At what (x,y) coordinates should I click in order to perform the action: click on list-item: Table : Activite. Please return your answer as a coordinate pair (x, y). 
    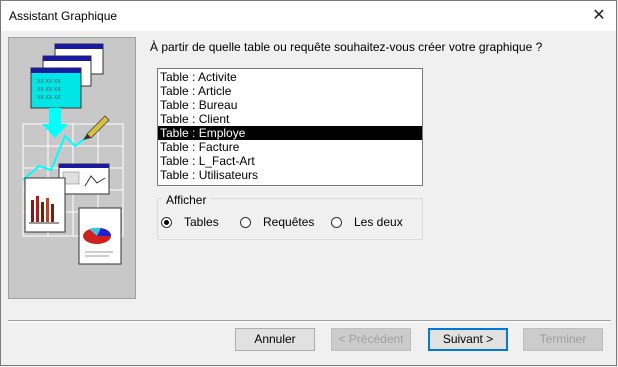
    Looking at the image, I should click on (290, 77).